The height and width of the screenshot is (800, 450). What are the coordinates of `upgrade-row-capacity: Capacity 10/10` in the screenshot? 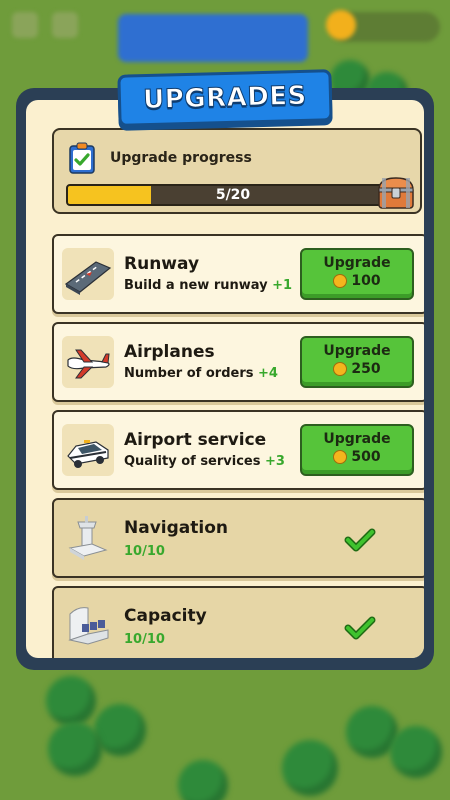 It's located at (238, 622).